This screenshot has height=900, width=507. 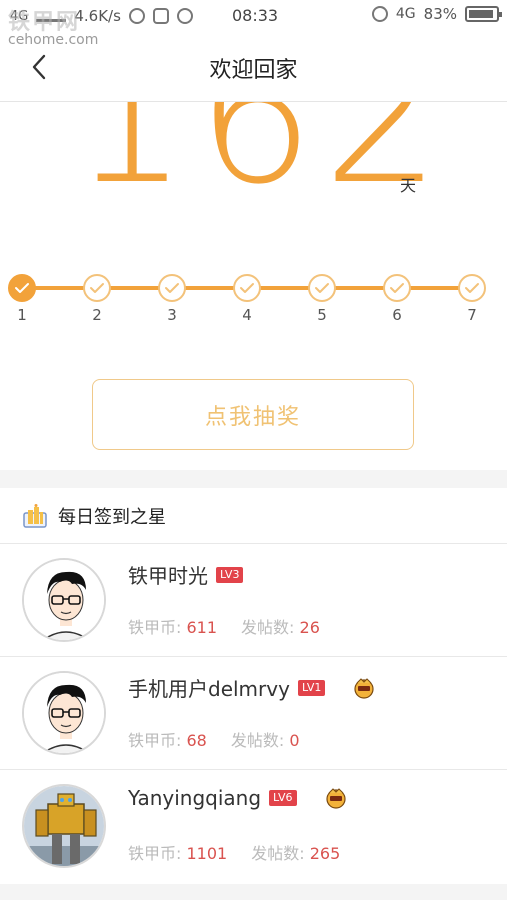 What do you see at coordinates (309, 627) in the screenshot?
I see `posts-value: 26` at bounding box center [309, 627].